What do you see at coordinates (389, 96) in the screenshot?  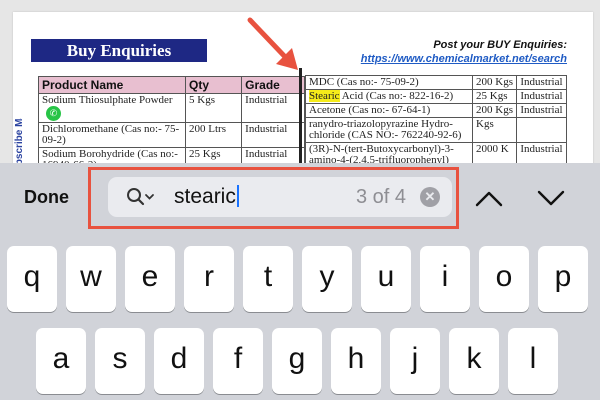 I see `table-cell: Stearic Acid (Cas no:- 822-16-2)` at bounding box center [389, 96].